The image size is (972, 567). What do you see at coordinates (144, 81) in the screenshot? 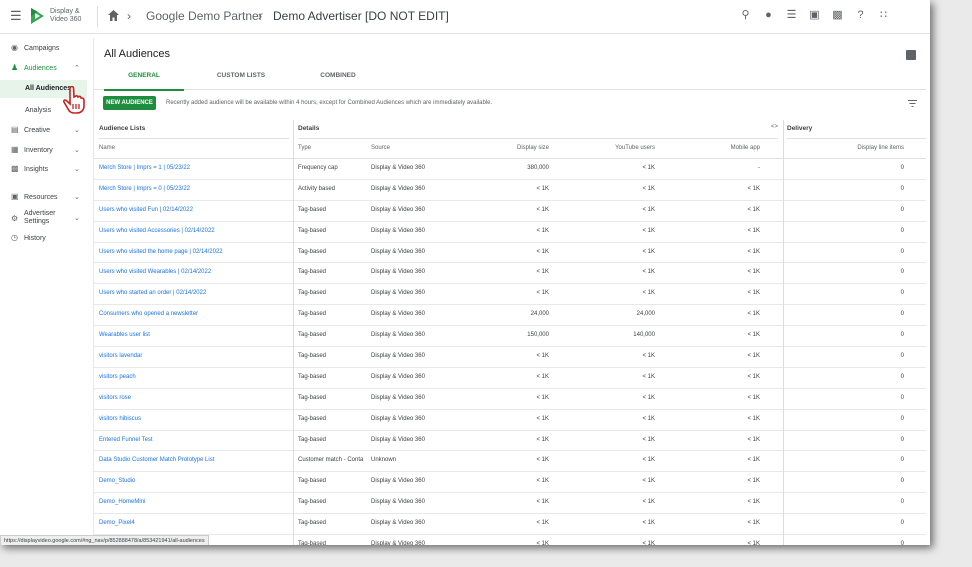
I see `tab-general: GENERAL` at bounding box center [144, 81].